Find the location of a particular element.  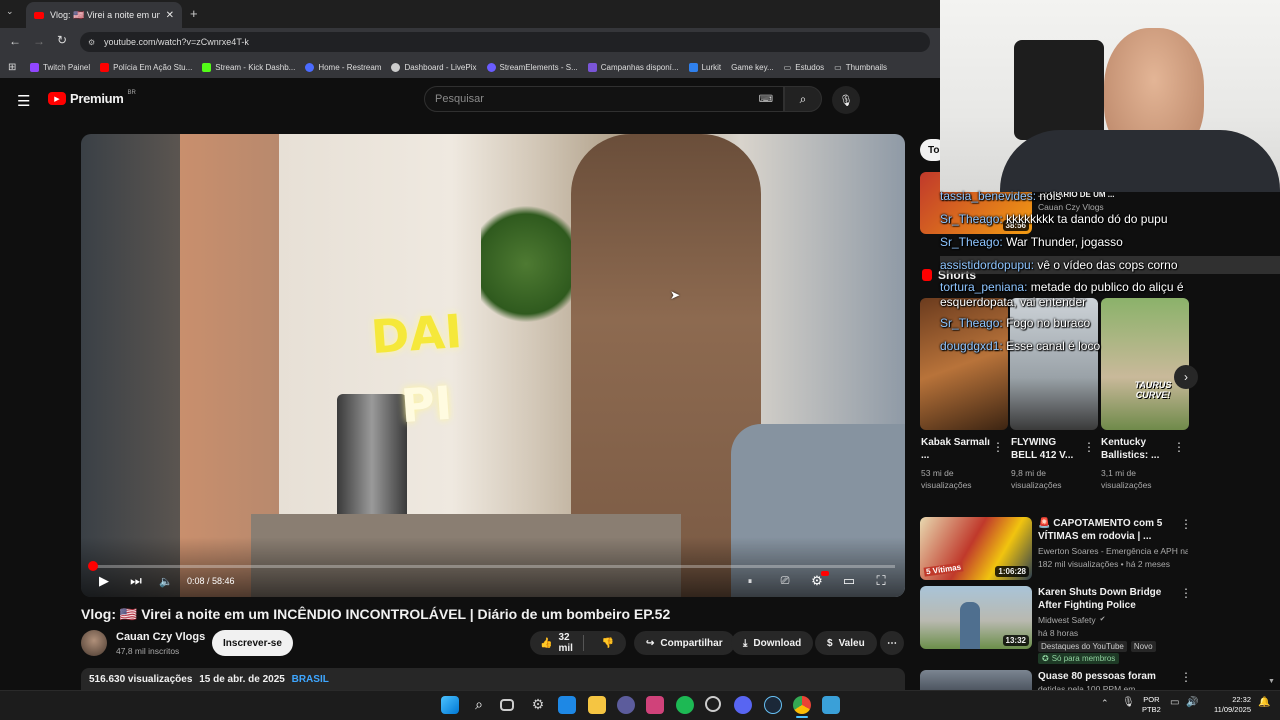

tab-list-button: ⌄ is located at coordinates (13, 13).